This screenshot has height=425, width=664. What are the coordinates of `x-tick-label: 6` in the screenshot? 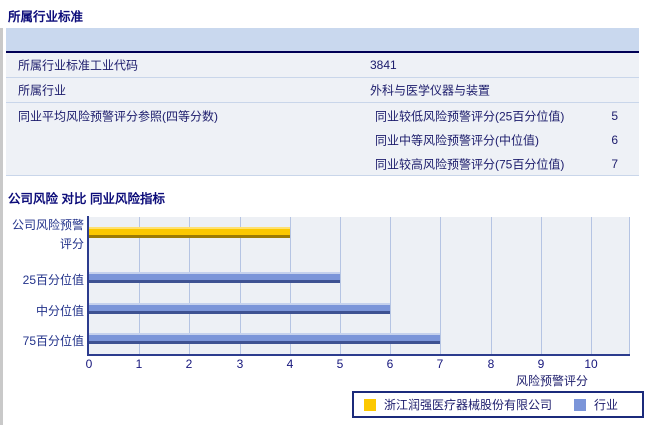 It's located at (390, 364).